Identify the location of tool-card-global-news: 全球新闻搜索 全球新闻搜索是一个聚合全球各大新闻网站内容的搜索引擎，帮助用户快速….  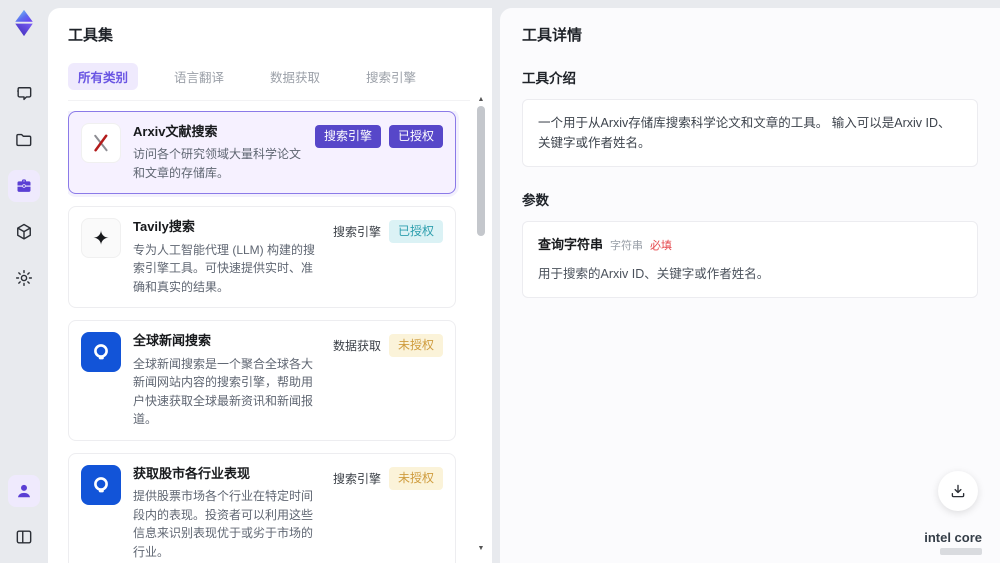
(262, 380).